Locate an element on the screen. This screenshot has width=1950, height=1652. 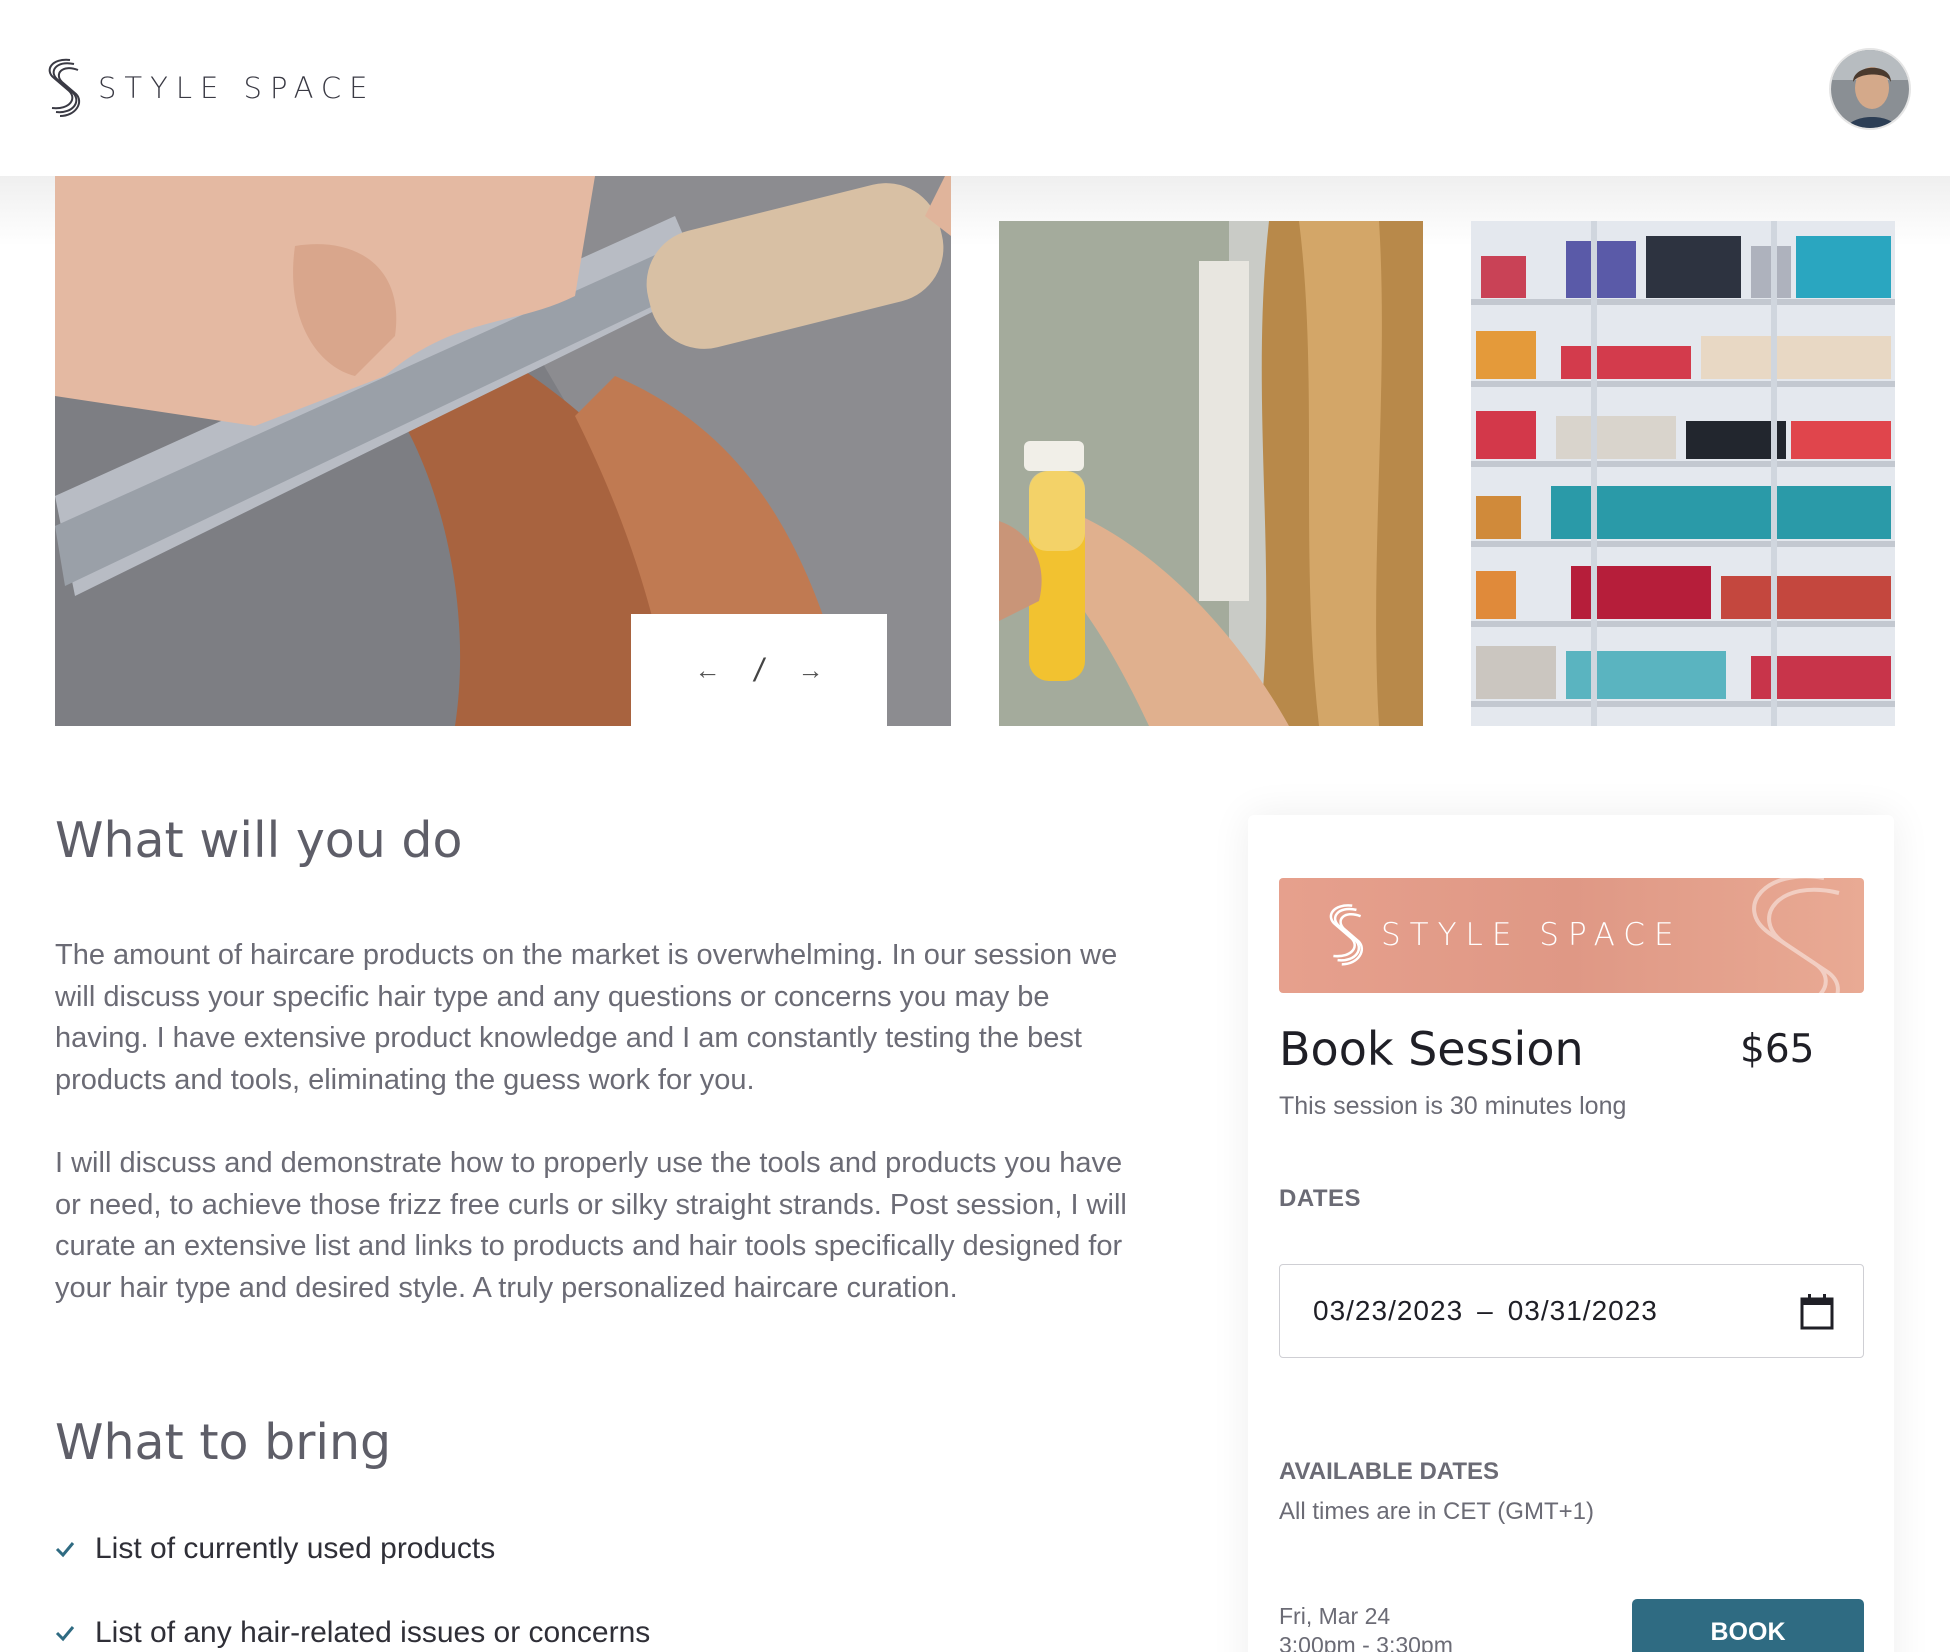
arrow-right-icon: → is located at coordinates (810, 670).